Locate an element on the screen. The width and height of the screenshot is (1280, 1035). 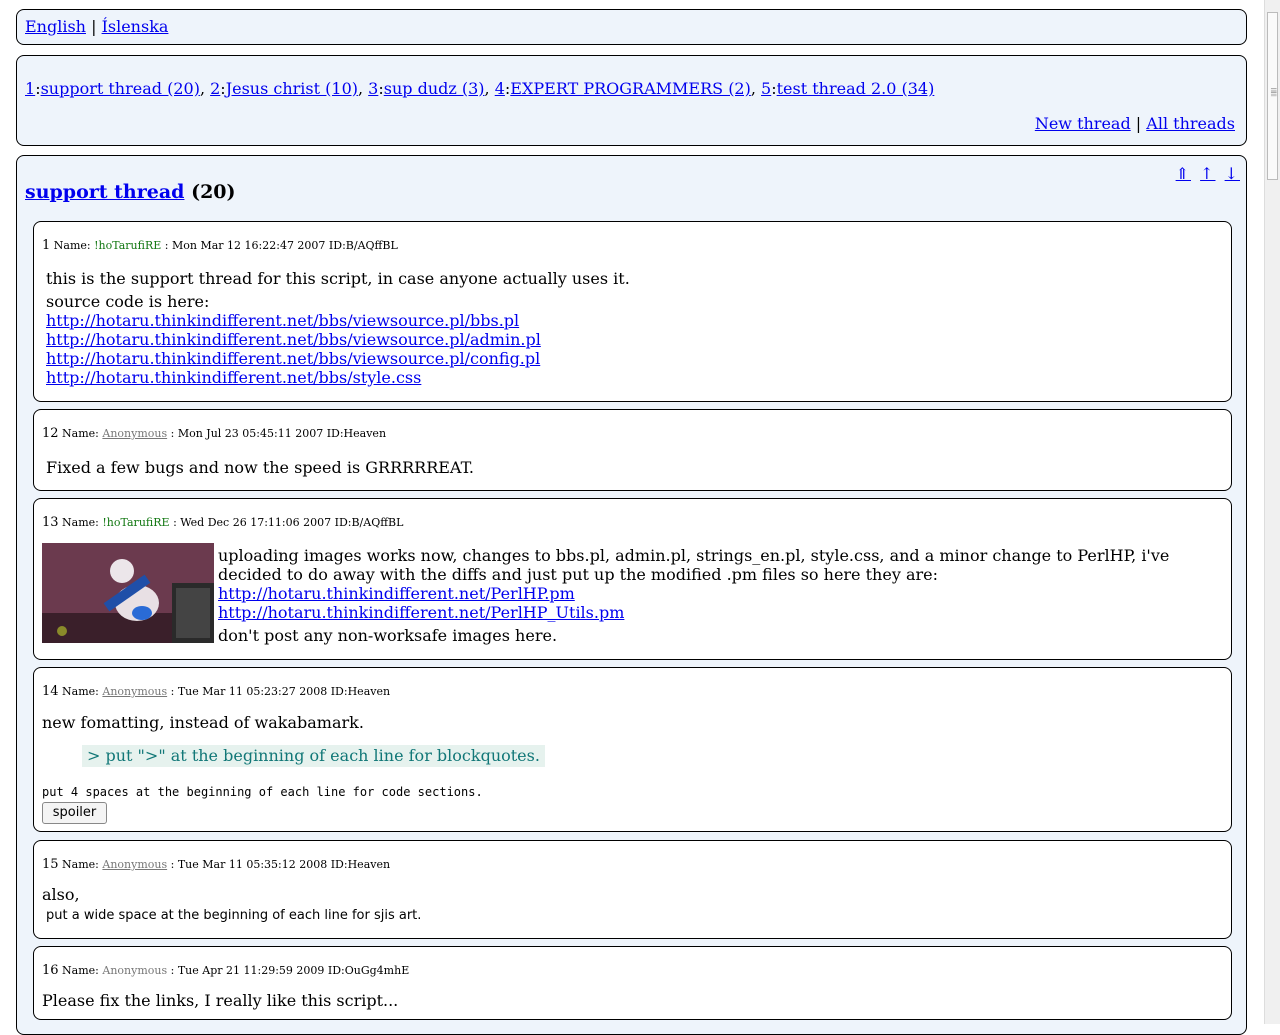
post-text: source code is here: is located at coordinates (128, 301).